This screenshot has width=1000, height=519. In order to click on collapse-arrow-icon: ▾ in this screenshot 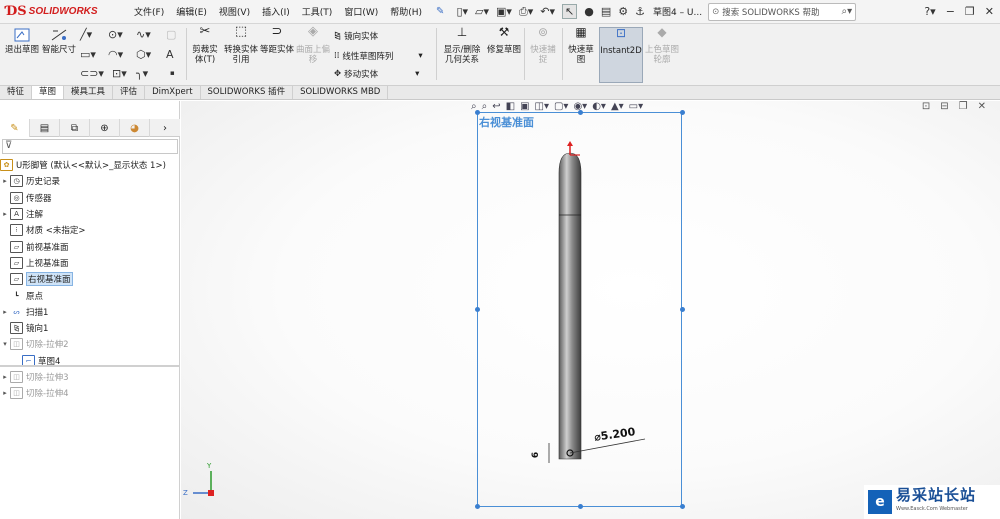, I will do `click(5, 344)`.